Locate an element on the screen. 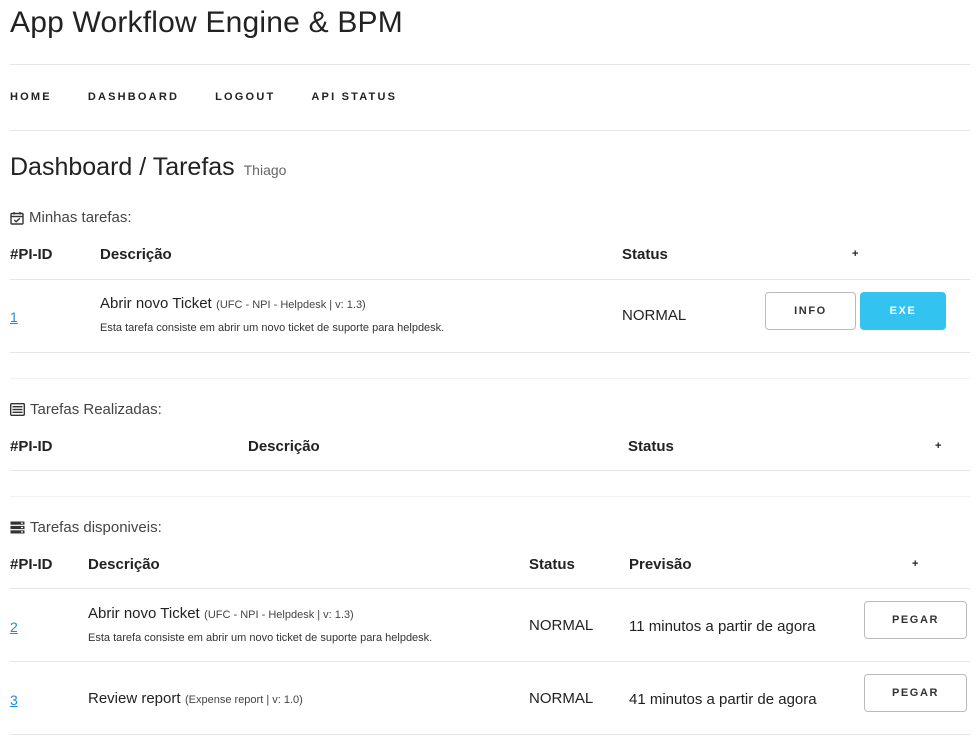 The height and width of the screenshot is (744, 980). user-name: Thiago is located at coordinates (265, 170).